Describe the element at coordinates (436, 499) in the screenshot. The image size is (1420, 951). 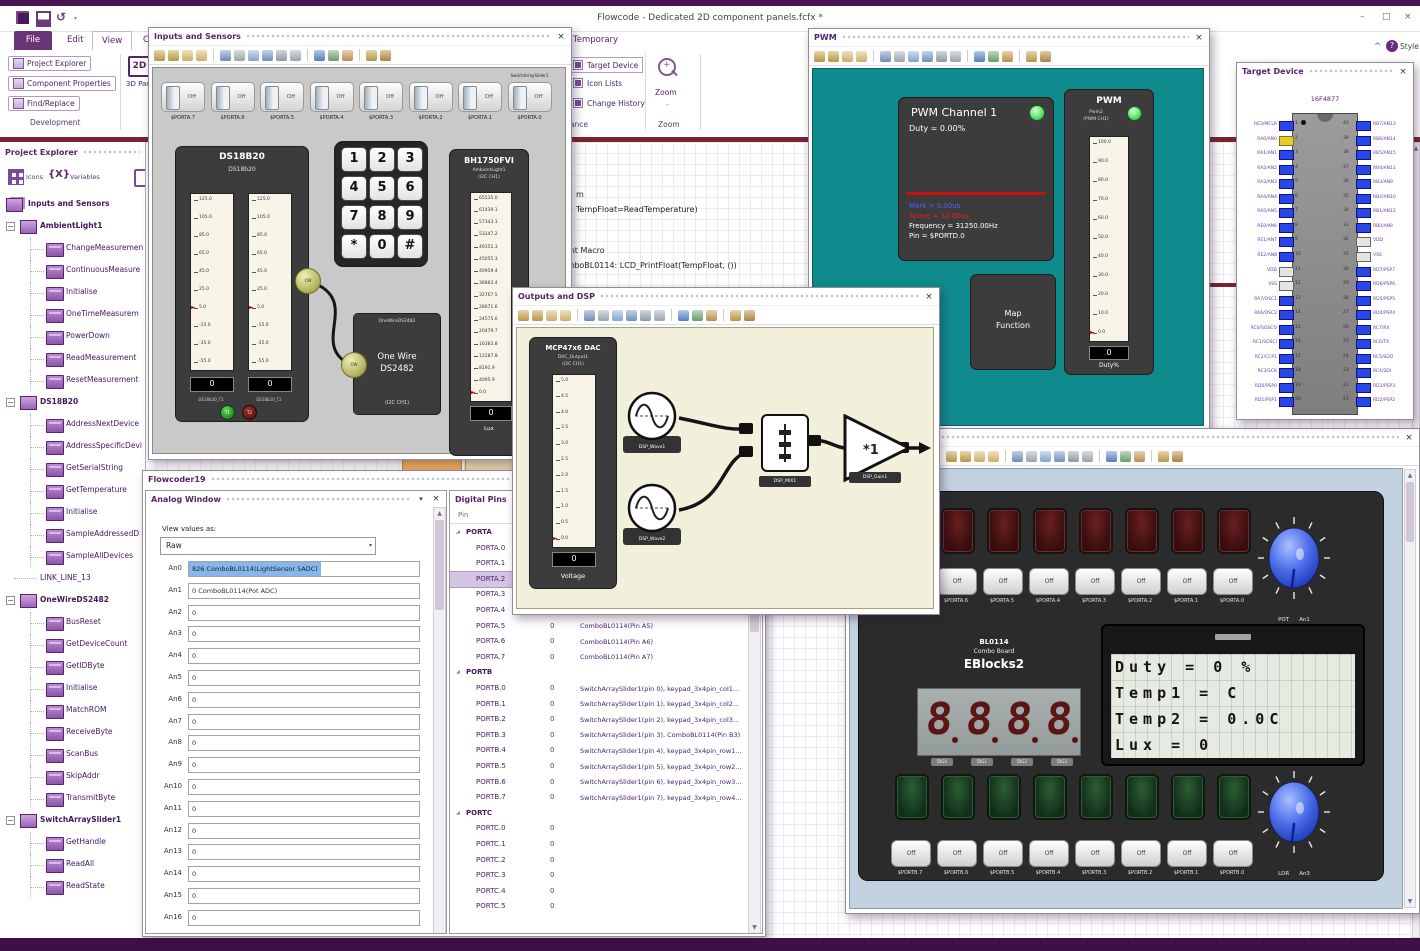
I see `analog-close-icon: ×` at that location.